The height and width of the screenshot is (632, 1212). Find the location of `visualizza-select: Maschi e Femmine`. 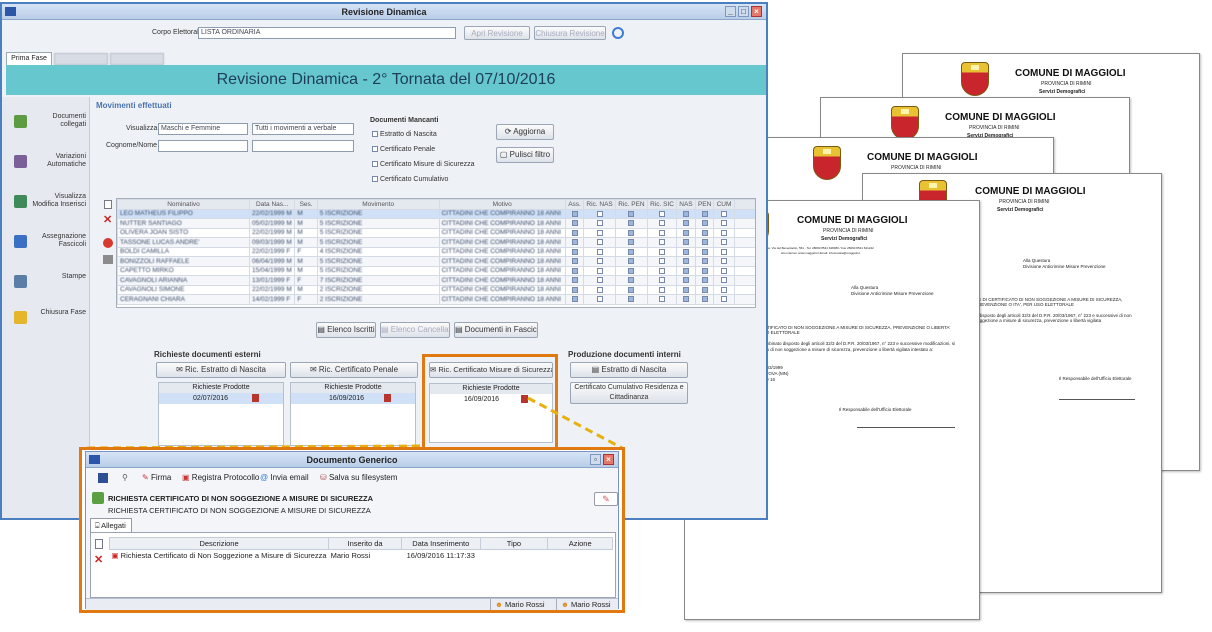

visualizza-select: Maschi e Femmine is located at coordinates (203, 129).